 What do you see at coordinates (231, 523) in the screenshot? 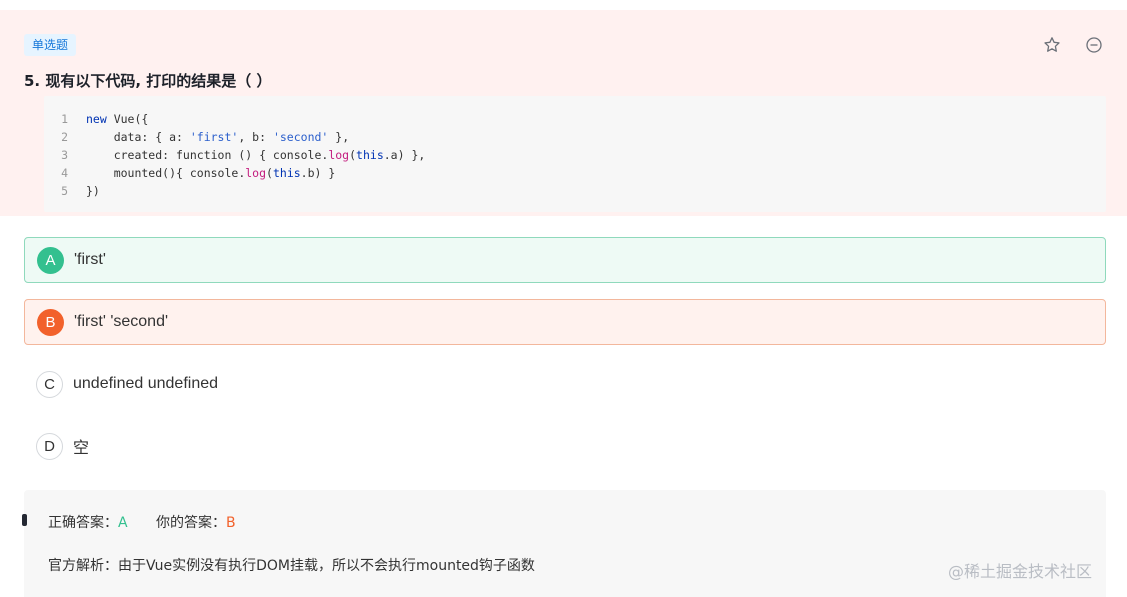
I see `my-answer-value: B` at bounding box center [231, 523].